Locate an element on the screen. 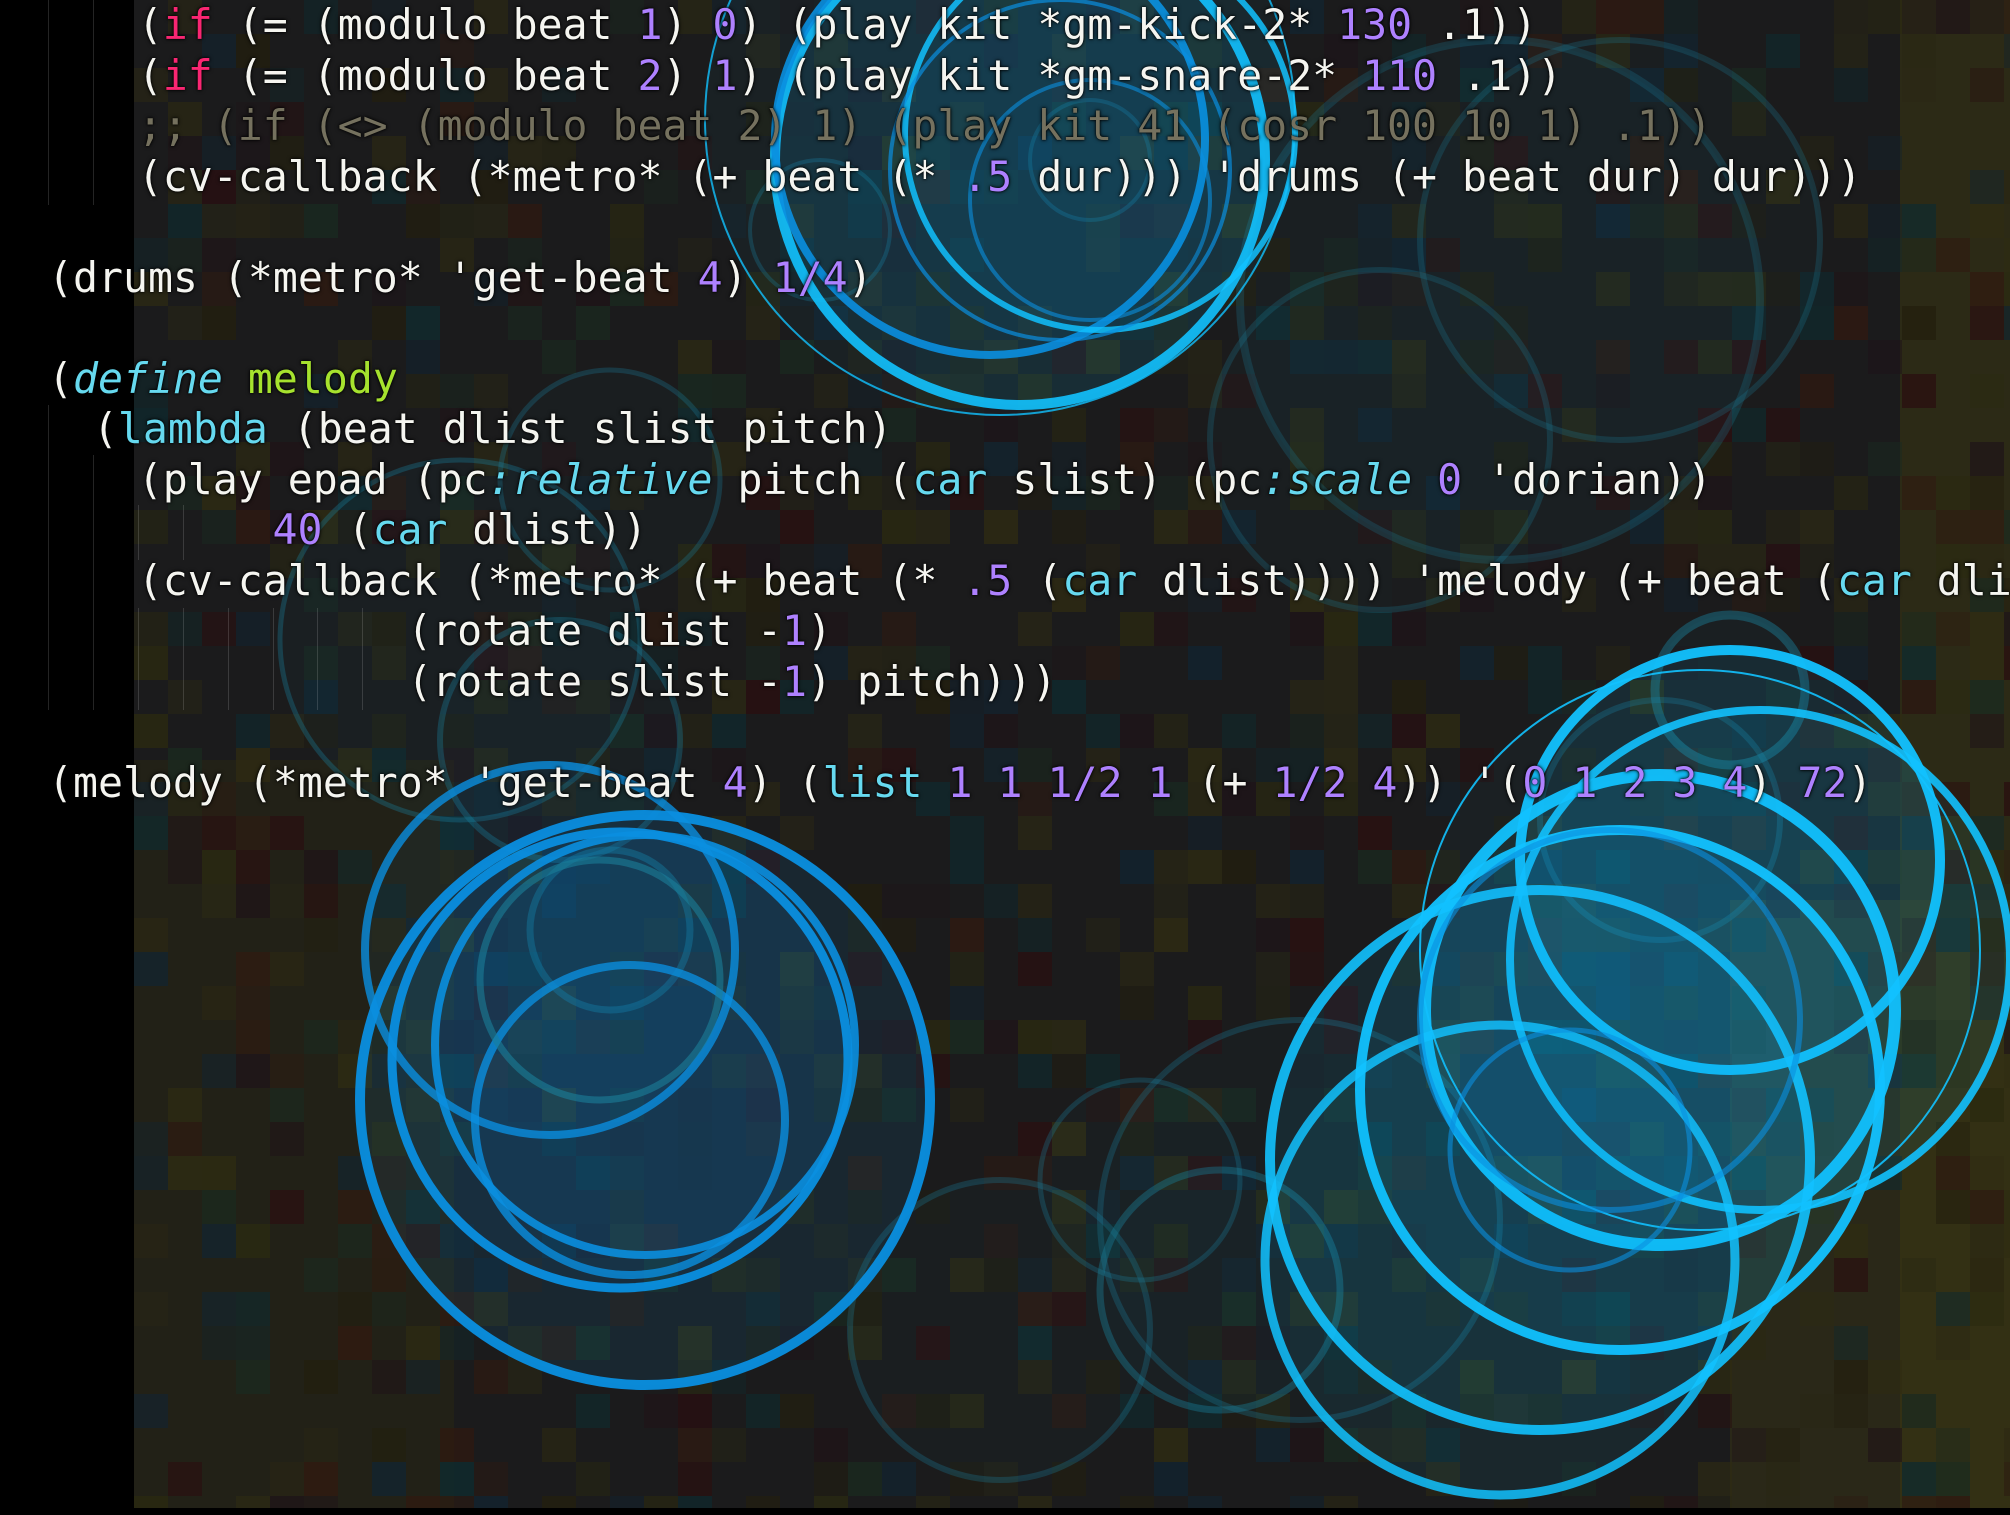 The width and height of the screenshot is (2010, 1515). code-token: (rotate slist - is located at coordinates (594, 681).